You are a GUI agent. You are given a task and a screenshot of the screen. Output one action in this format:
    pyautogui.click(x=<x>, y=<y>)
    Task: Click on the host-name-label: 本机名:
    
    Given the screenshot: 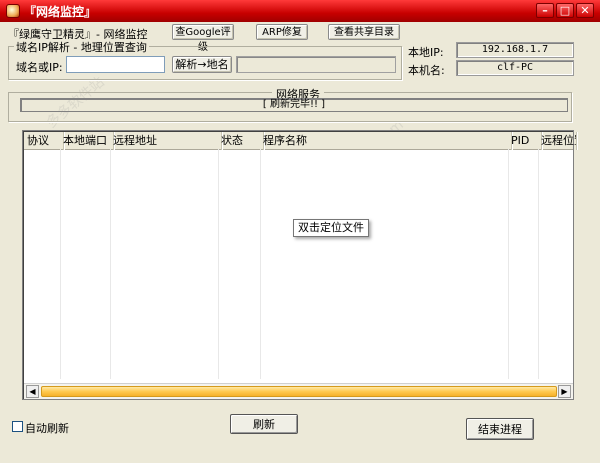 What is the action you would take?
    pyautogui.click(x=426, y=70)
    